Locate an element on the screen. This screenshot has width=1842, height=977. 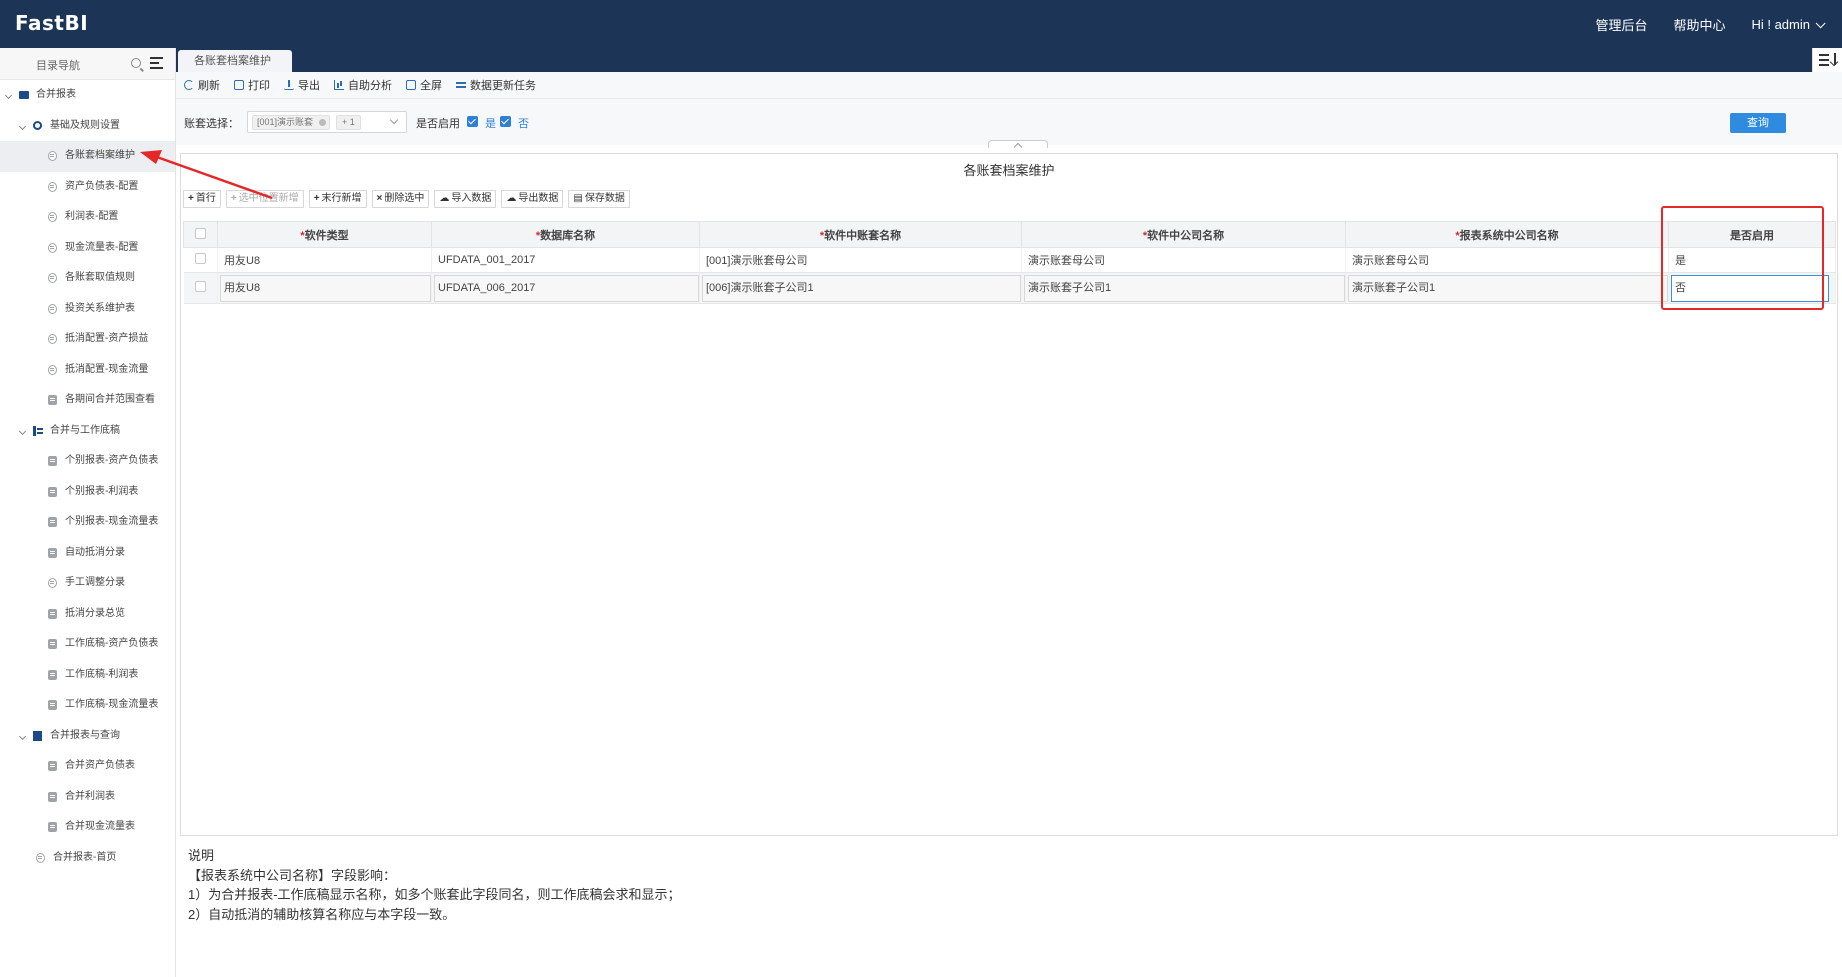
help-link: 帮助中心 is located at coordinates (1699, 24).